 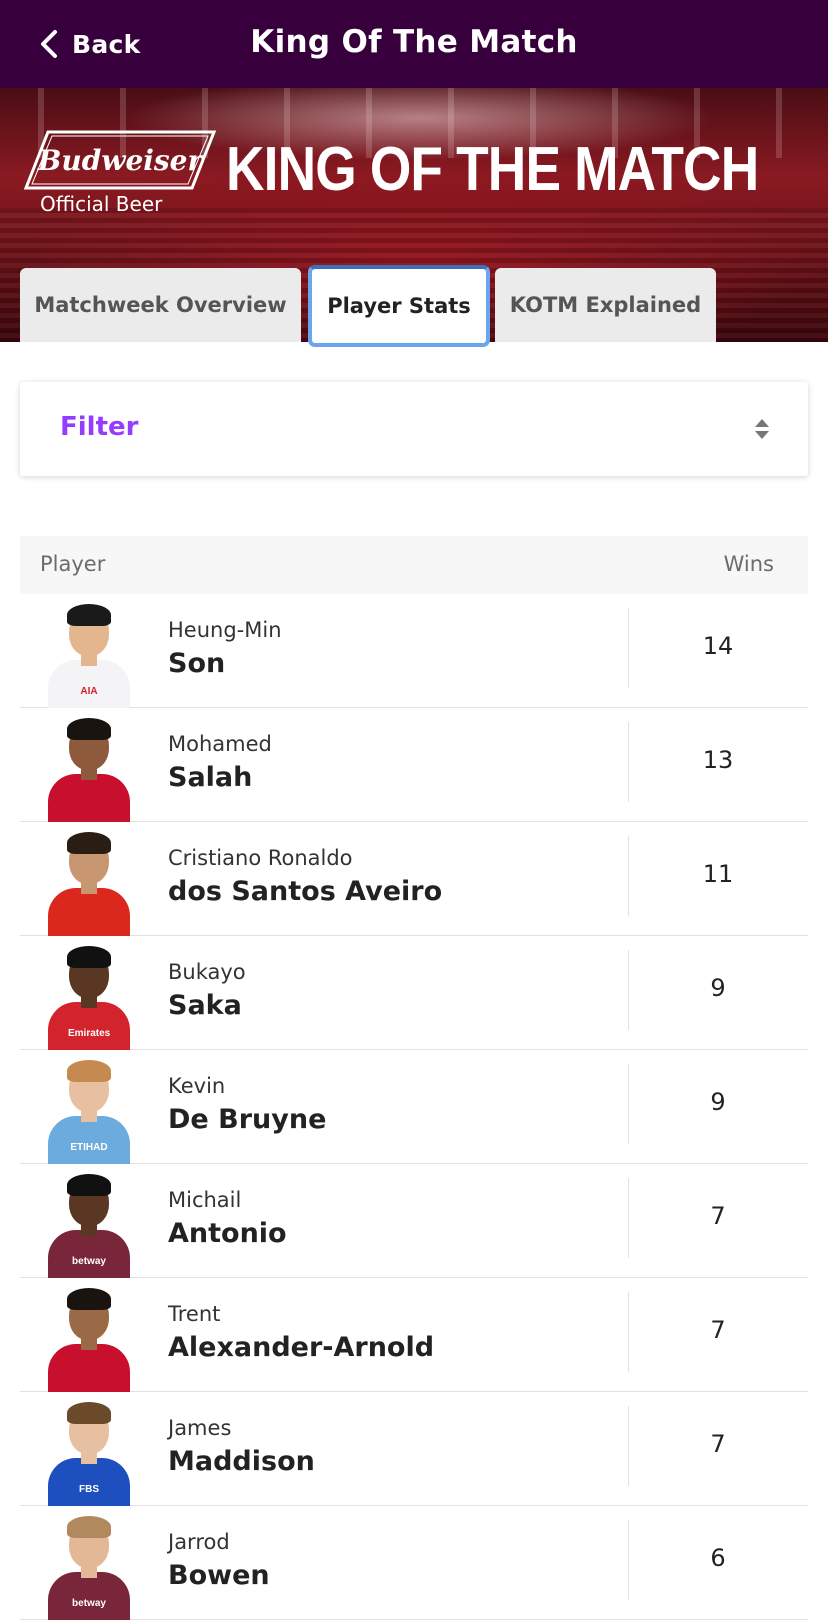 What do you see at coordinates (399, 306) in the screenshot?
I see `tab-player-stats: Player Stats` at bounding box center [399, 306].